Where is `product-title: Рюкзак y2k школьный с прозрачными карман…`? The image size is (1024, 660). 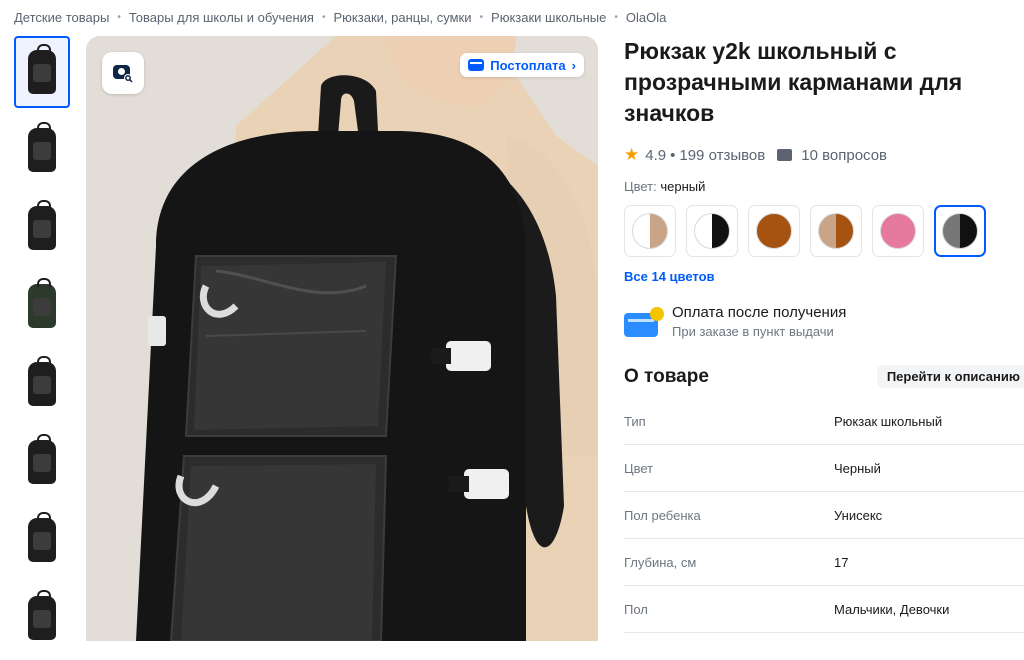 product-title: Рюкзак y2k школьный с прозрачными карман… is located at coordinates (793, 82).